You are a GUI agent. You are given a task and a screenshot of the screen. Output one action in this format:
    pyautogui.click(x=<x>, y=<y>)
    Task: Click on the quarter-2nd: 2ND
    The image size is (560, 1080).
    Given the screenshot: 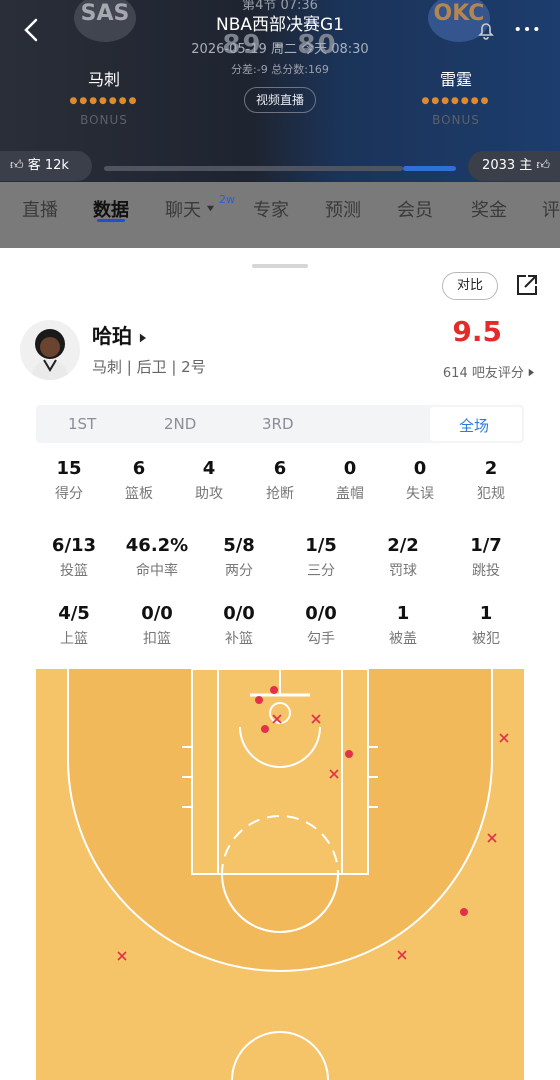 What is the action you would take?
    pyautogui.click(x=180, y=424)
    